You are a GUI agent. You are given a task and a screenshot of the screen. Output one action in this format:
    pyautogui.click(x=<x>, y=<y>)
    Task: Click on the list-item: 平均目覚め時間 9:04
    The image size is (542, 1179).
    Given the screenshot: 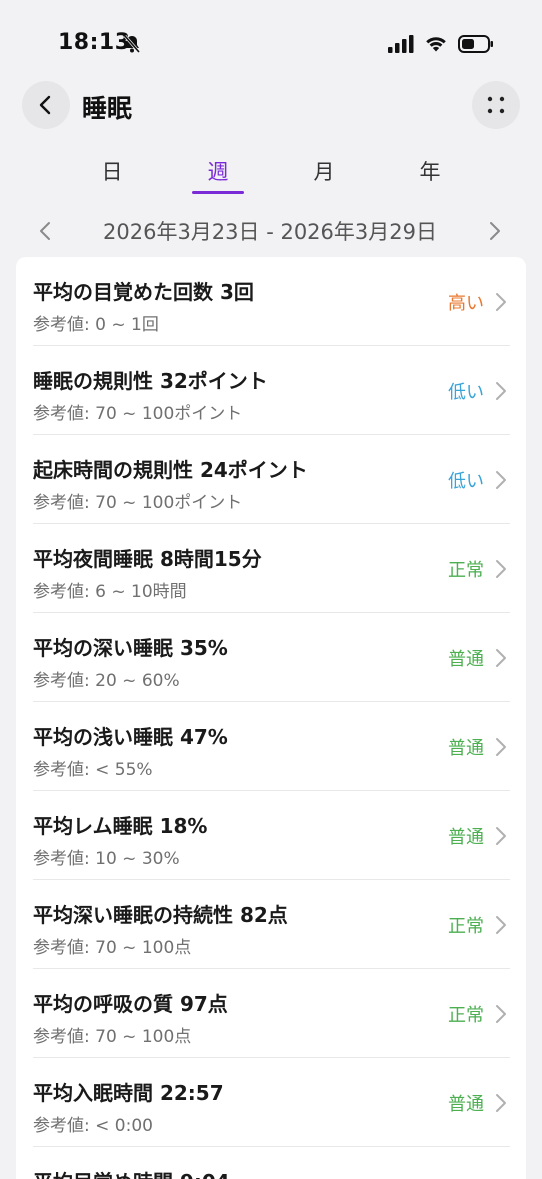 What is the action you would take?
    pyautogui.click(x=271, y=1163)
    